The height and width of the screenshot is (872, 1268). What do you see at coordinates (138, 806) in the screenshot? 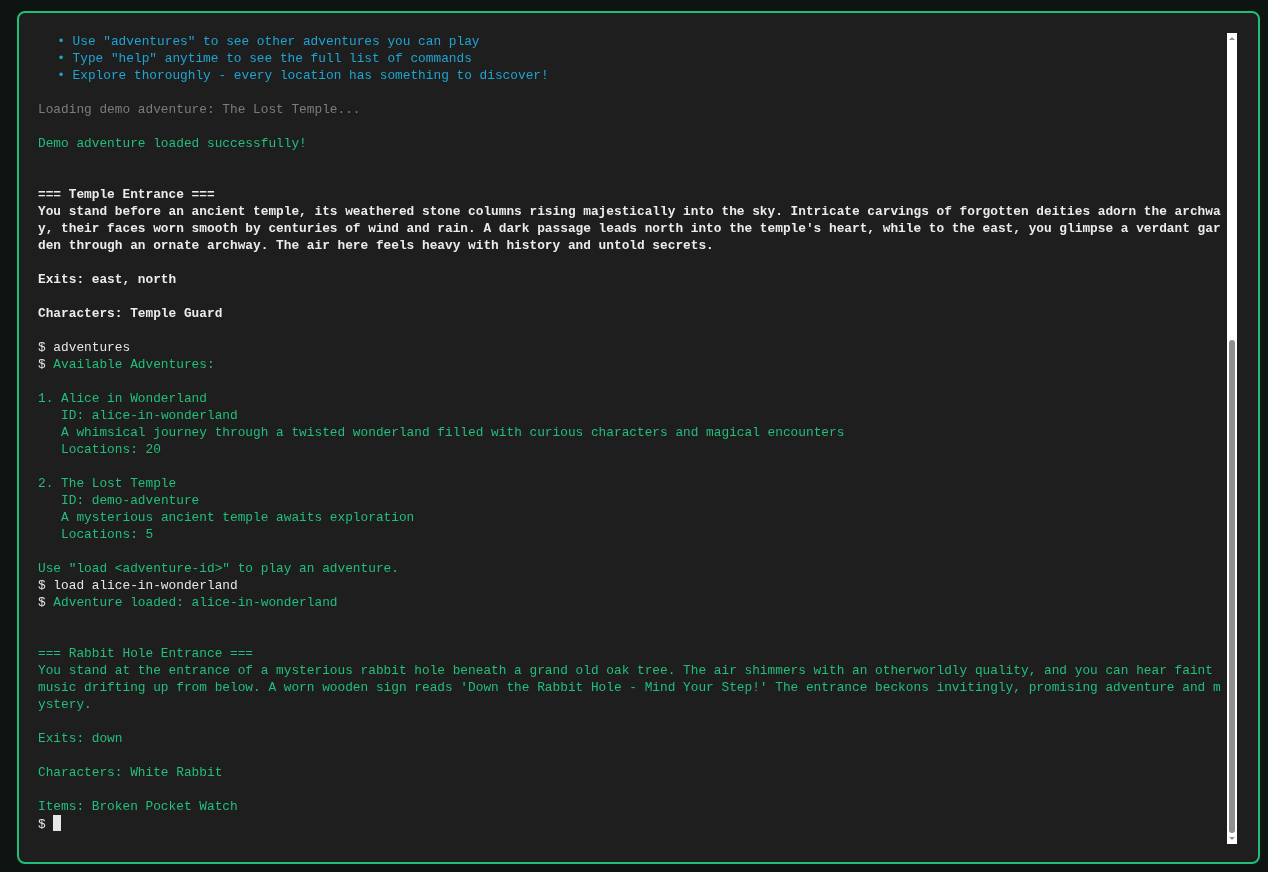
I see `output-line: Items: Broken Pocket Watch` at bounding box center [138, 806].